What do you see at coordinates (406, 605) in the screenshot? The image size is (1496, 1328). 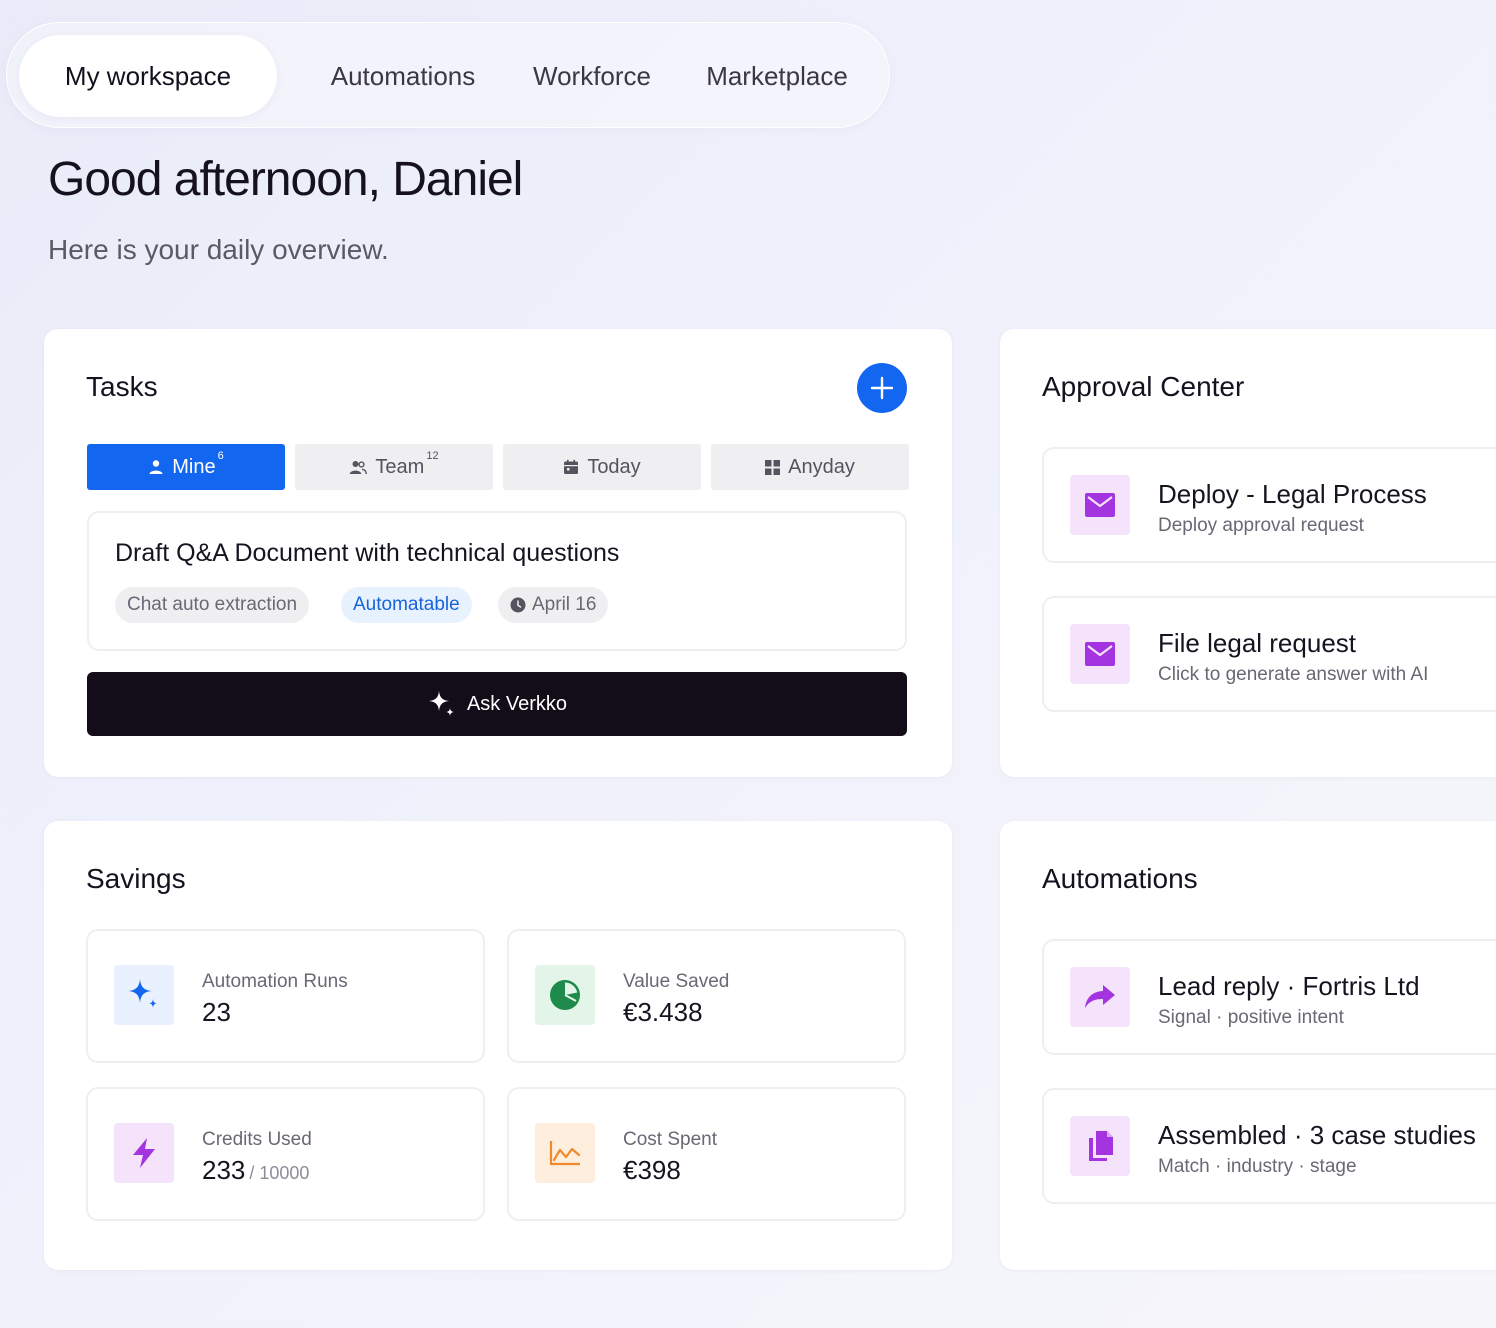 I see `tag-automatable: Automatable` at bounding box center [406, 605].